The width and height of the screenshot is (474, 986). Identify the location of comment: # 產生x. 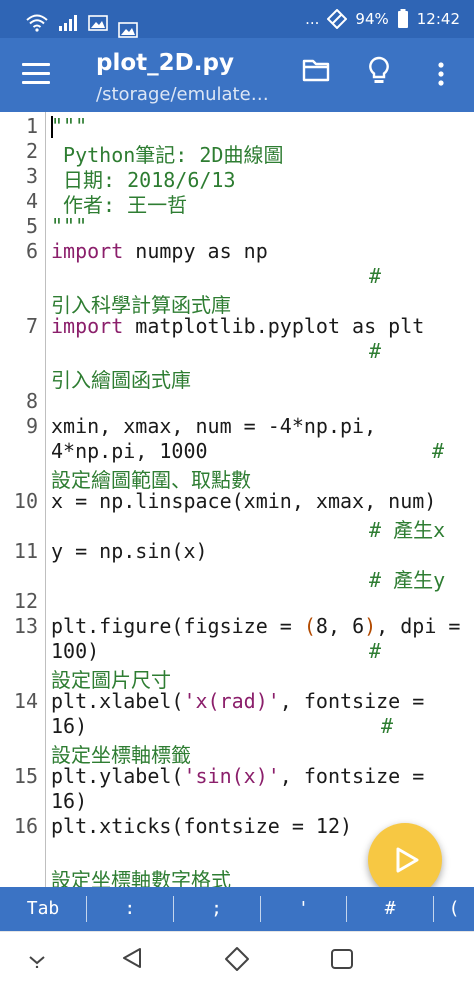
(407, 530).